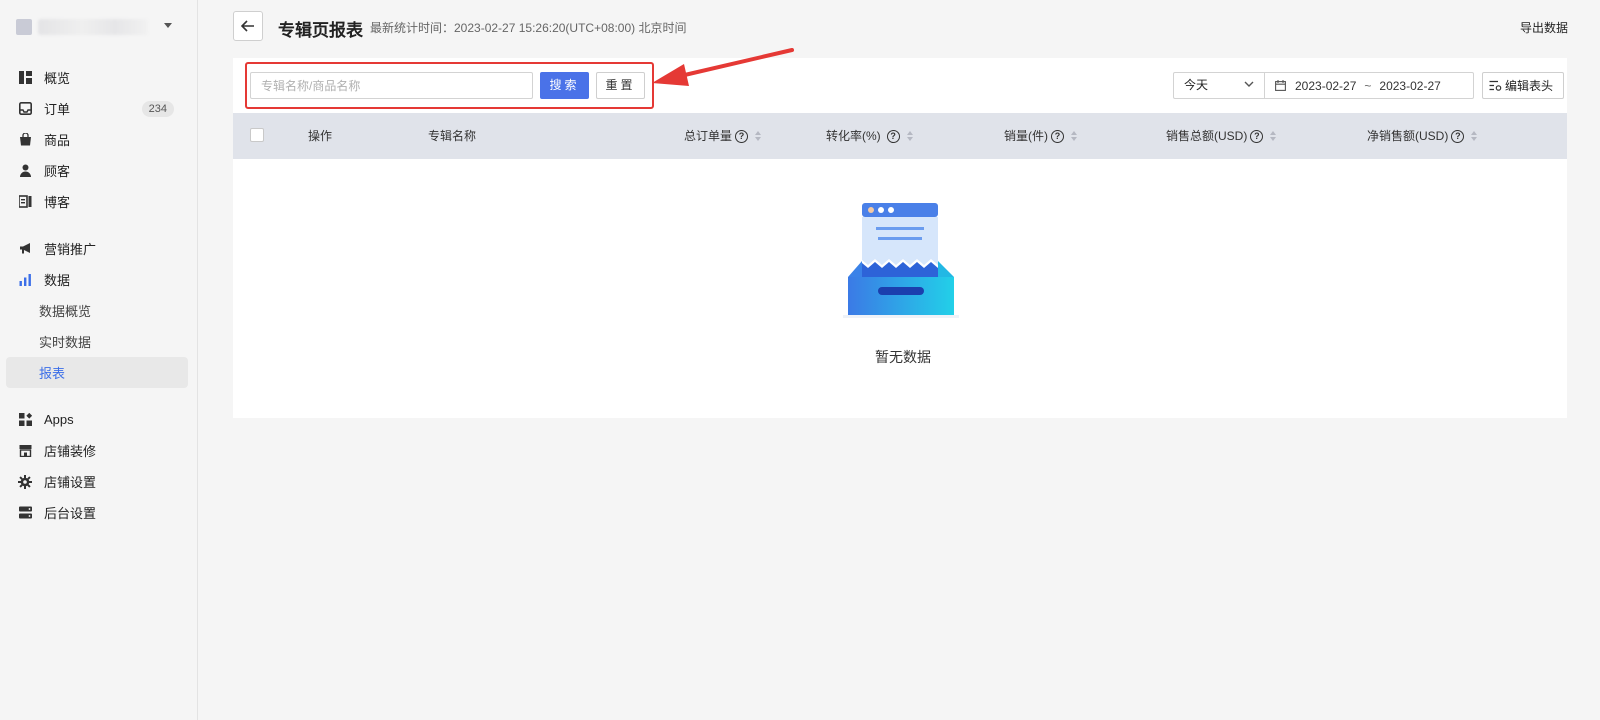 The width and height of the screenshot is (1600, 720). What do you see at coordinates (903, 357) in the screenshot?
I see `empty-state-text: 暂无数据` at bounding box center [903, 357].